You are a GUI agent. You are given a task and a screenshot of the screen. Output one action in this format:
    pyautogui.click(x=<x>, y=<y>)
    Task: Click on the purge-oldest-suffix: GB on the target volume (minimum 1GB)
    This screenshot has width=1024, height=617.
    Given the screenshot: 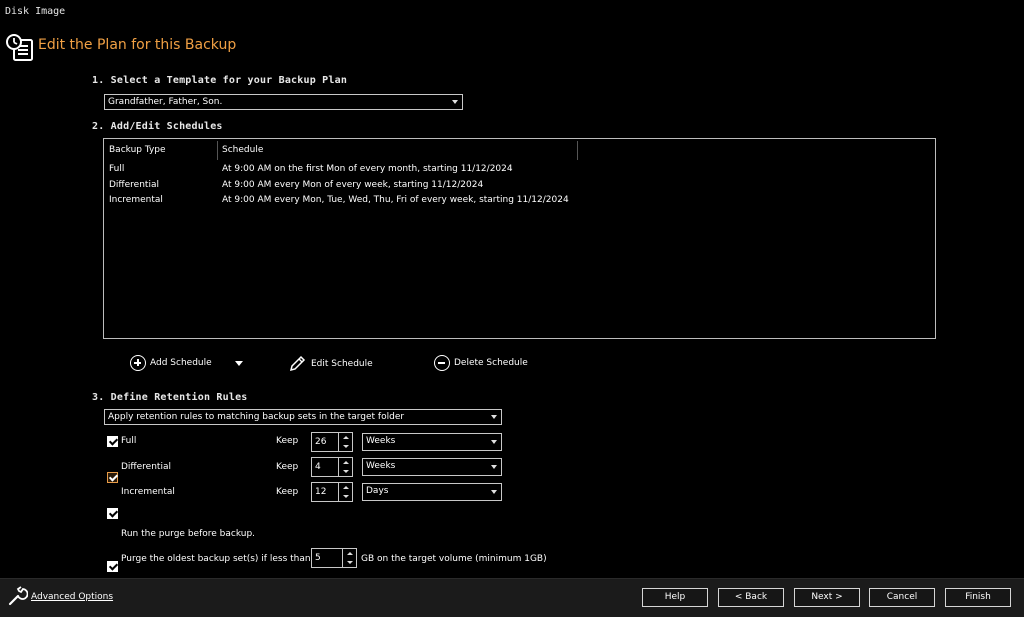 What is the action you would take?
    pyautogui.click(x=454, y=559)
    